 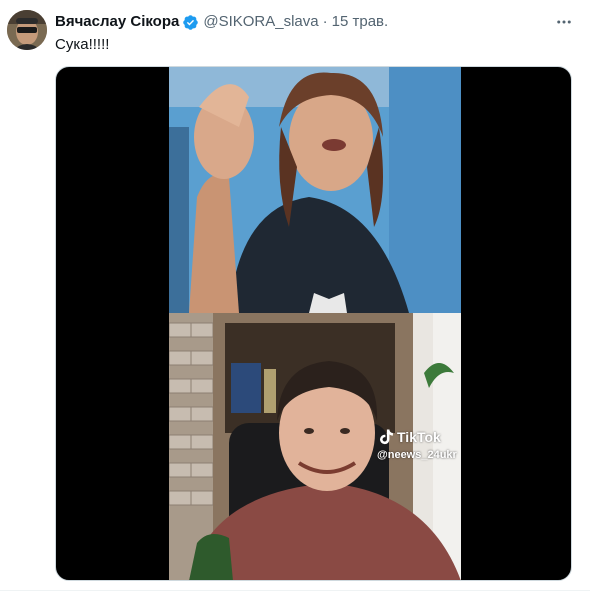 I want to click on tweet-header: Вячаслау Сікора @SIKORA_slava · 15 трав., so click(x=221, y=22).